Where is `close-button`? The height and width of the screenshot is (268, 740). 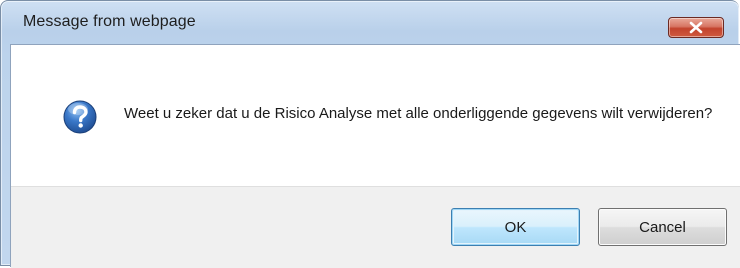
close-button is located at coordinates (696, 27).